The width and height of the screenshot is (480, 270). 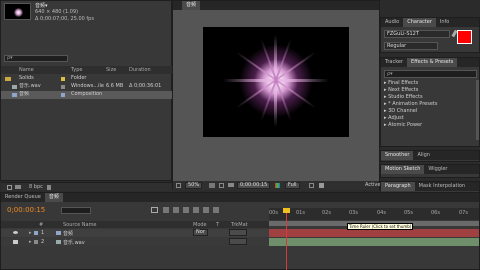 I want to click on region-icon, so click(x=311, y=185).